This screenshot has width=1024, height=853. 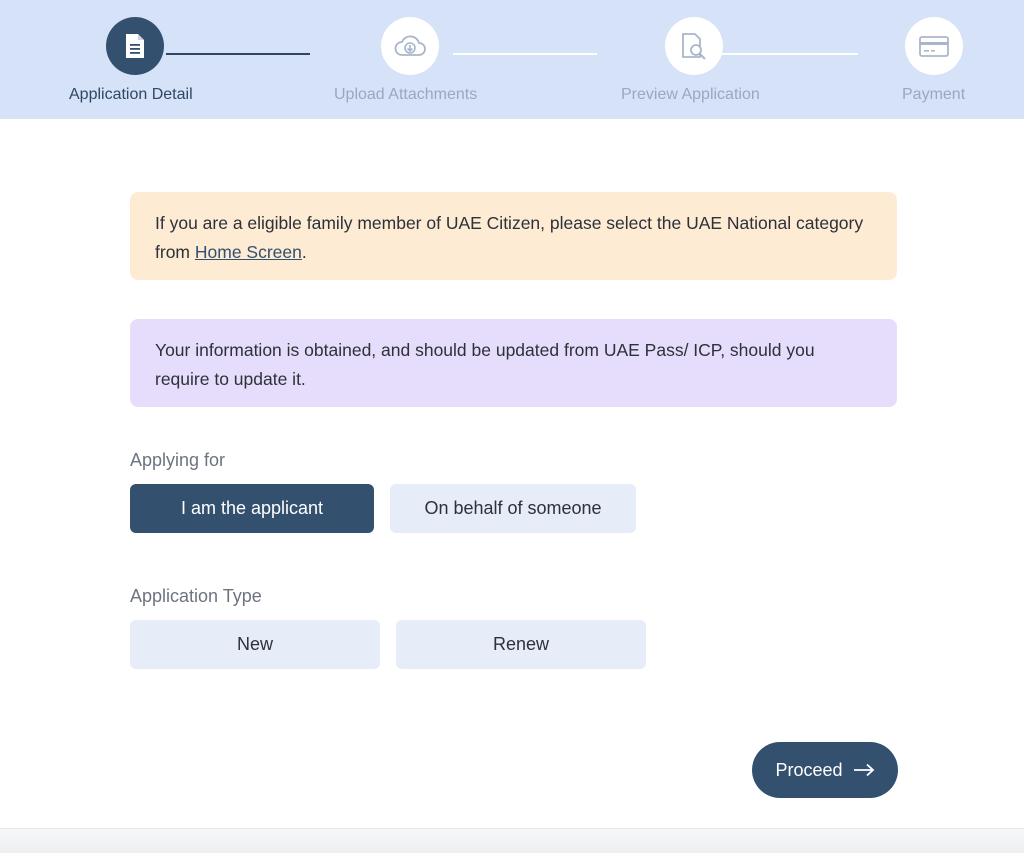 I want to click on cloud-upload-icon, so click(x=410, y=45).